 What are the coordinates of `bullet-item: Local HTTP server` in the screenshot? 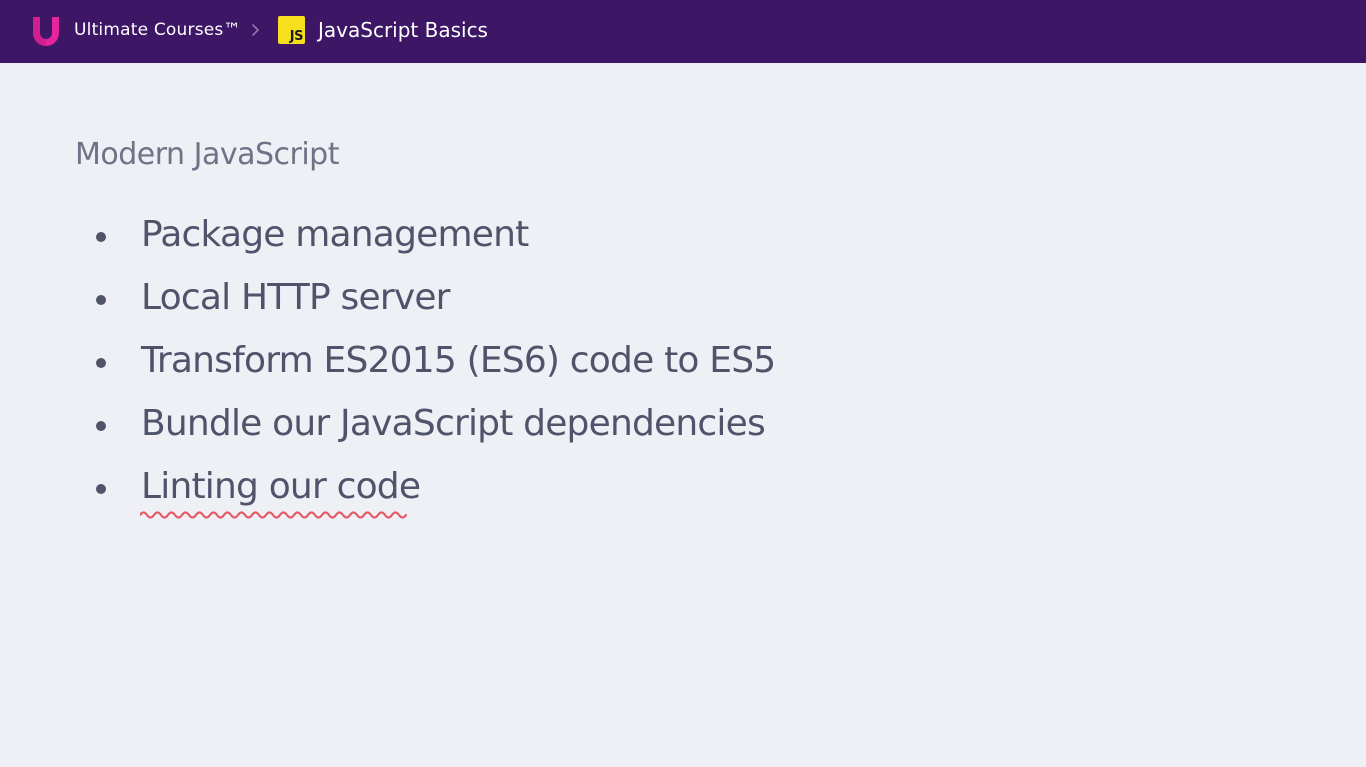 It's located at (500, 298).